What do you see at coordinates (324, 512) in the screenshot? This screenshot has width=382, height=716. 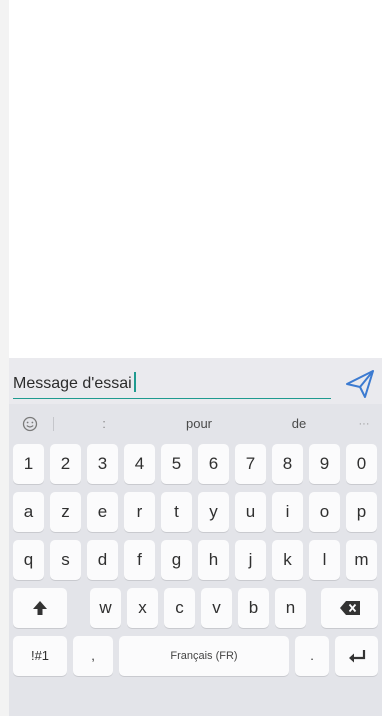 I see `letter-r1-key-8: o` at bounding box center [324, 512].